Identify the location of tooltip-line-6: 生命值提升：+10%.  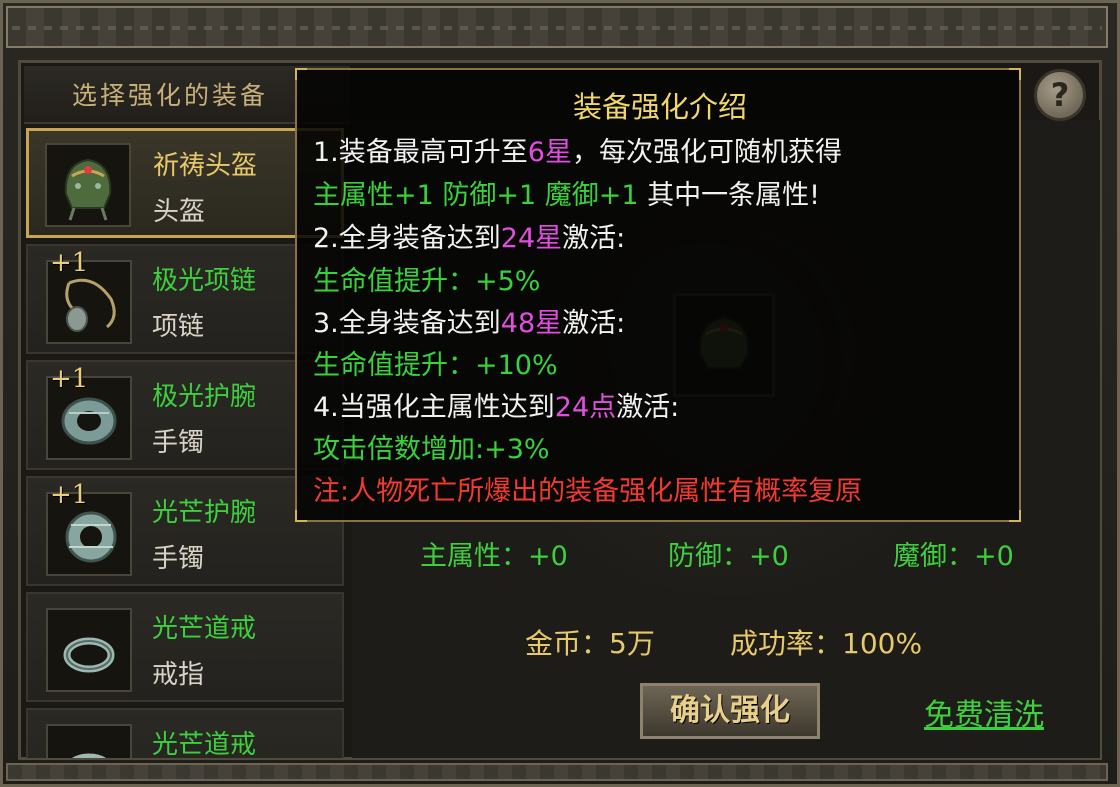
(435, 365).